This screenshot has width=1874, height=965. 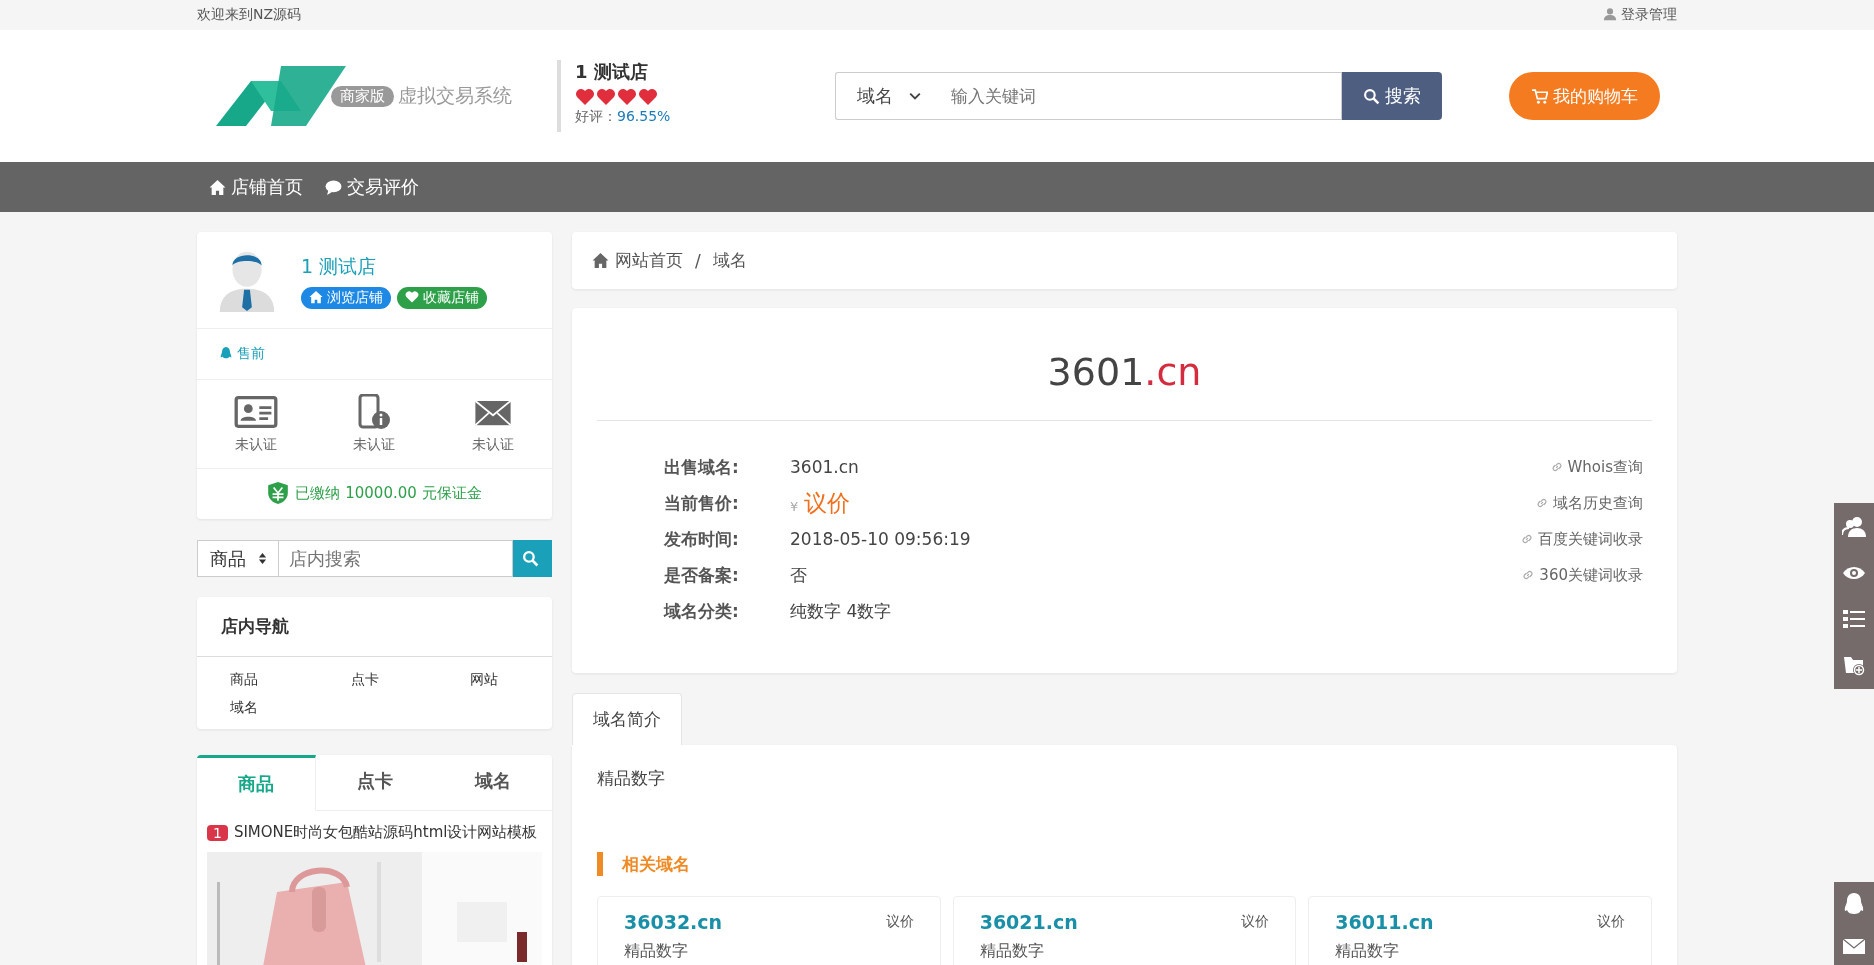 What do you see at coordinates (824, 467) in the screenshot?
I see `field-value: 3601.cn` at bounding box center [824, 467].